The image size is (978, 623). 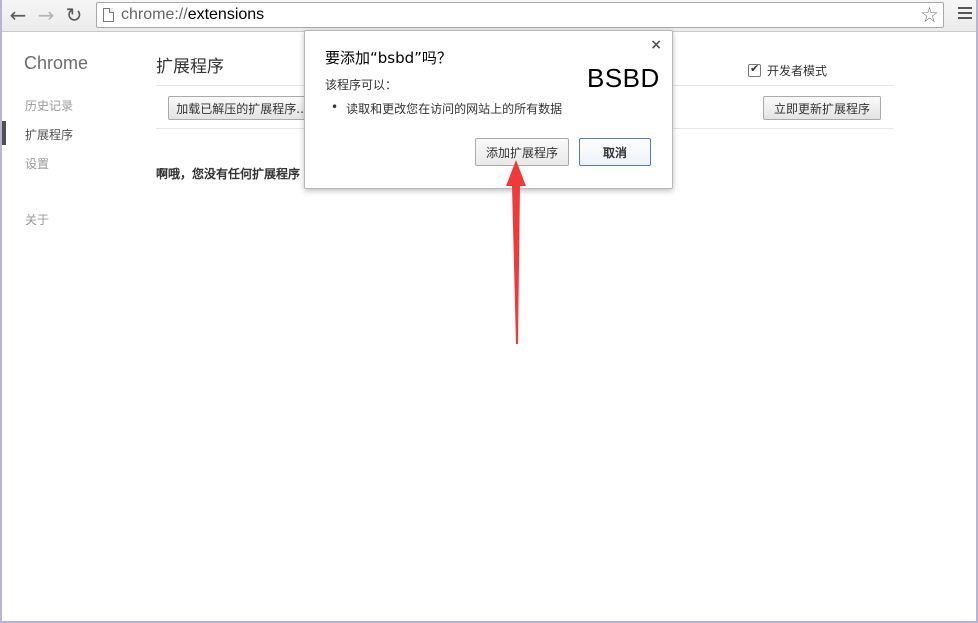 What do you see at coordinates (520, 15) in the screenshot?
I see `address-bar: chrome://extensions ☆` at bounding box center [520, 15].